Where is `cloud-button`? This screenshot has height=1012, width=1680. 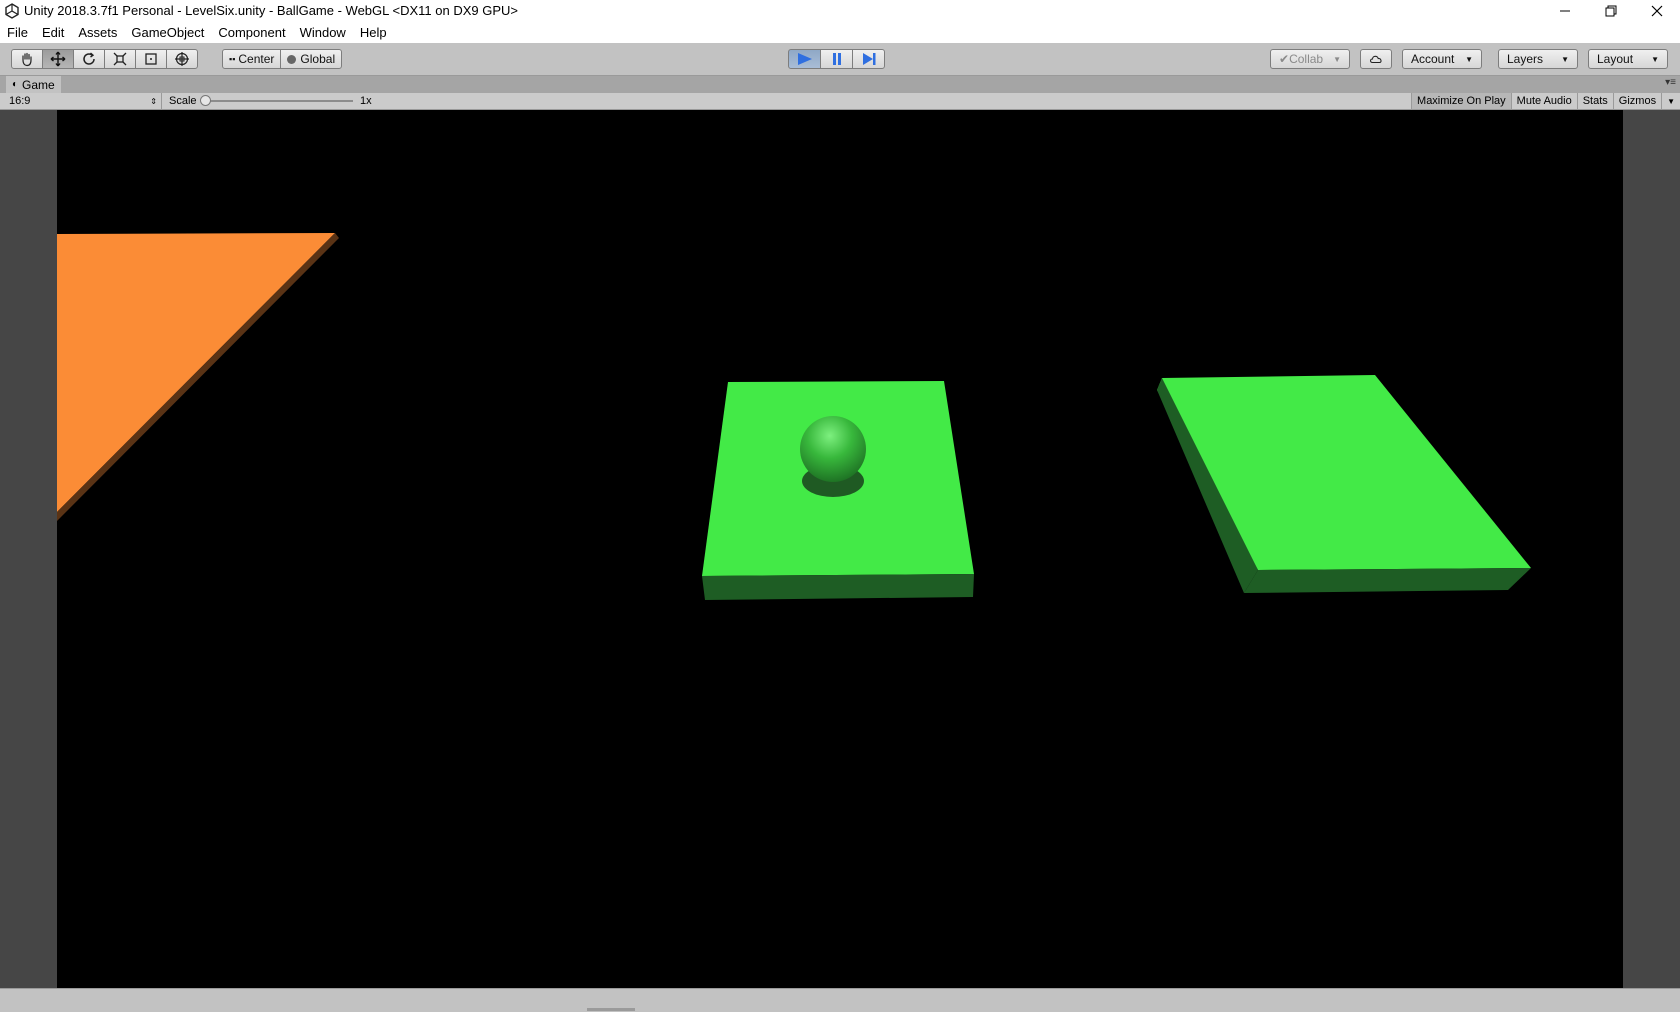
cloud-button is located at coordinates (1376, 59).